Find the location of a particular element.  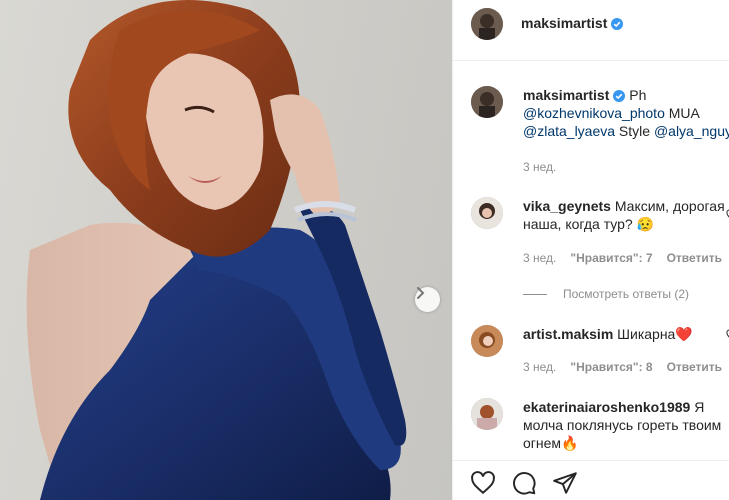

caption-time: 3 нед. is located at coordinates (539, 167).